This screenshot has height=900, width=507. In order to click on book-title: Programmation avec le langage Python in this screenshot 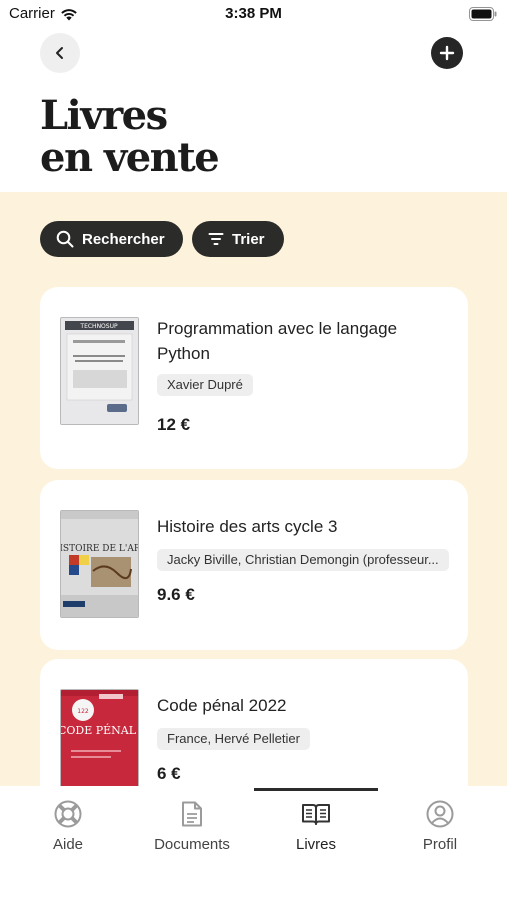, I will do `click(277, 341)`.